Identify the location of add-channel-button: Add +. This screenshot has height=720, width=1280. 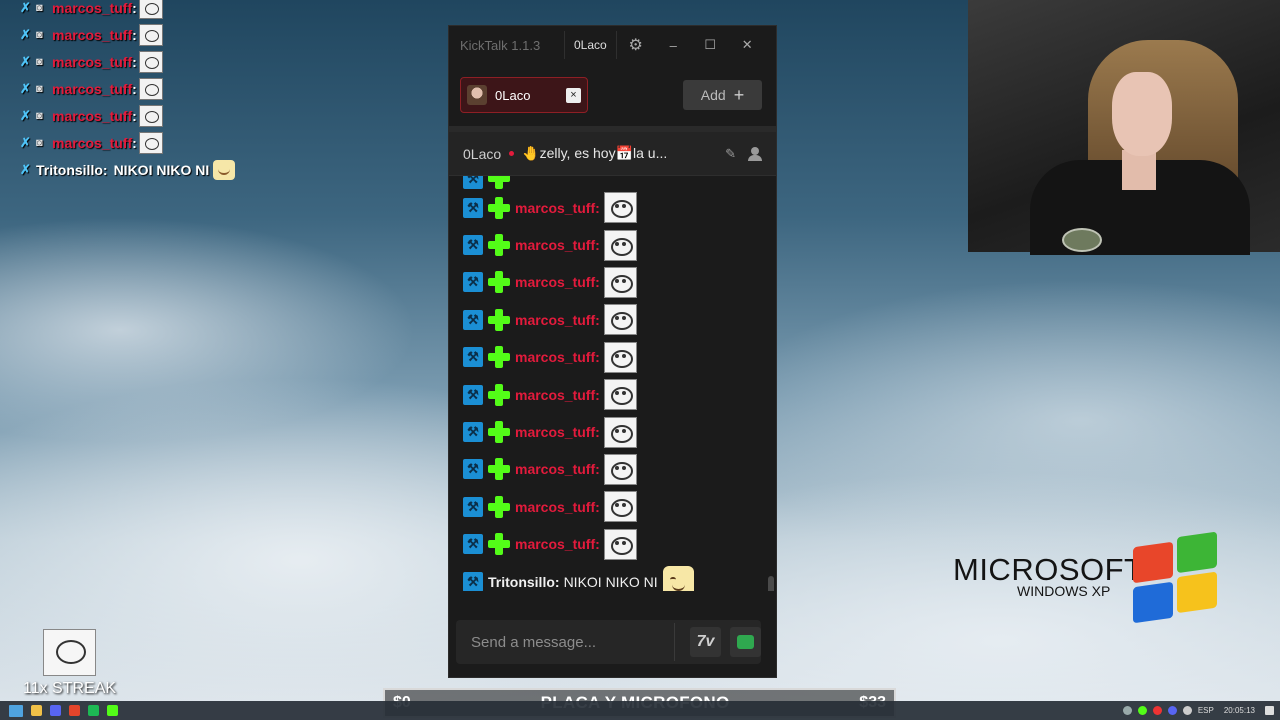
(722, 95).